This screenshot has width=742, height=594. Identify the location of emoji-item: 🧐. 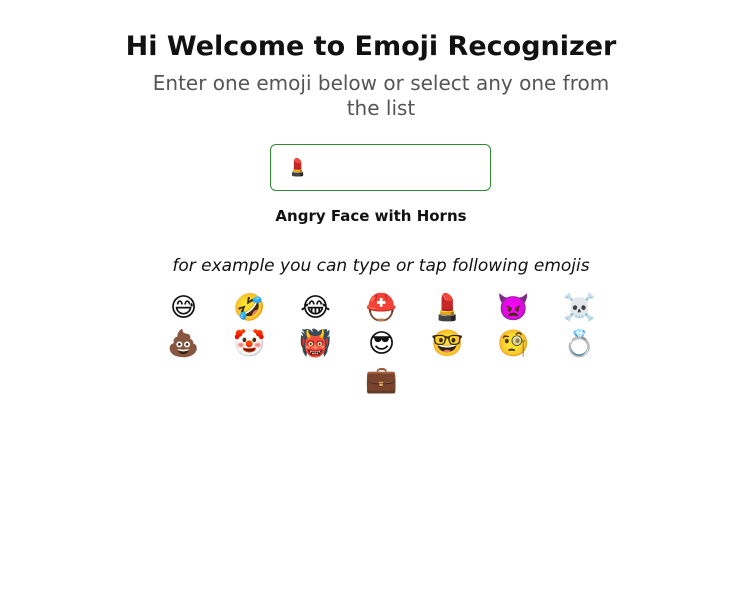
(514, 344).